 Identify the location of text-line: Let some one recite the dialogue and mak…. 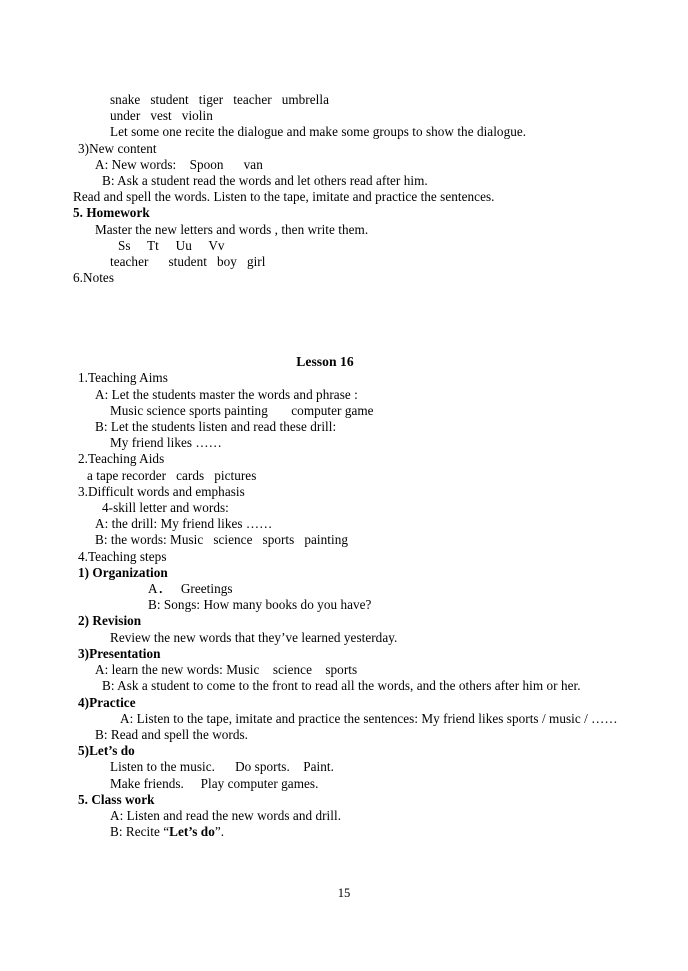
(318, 132).